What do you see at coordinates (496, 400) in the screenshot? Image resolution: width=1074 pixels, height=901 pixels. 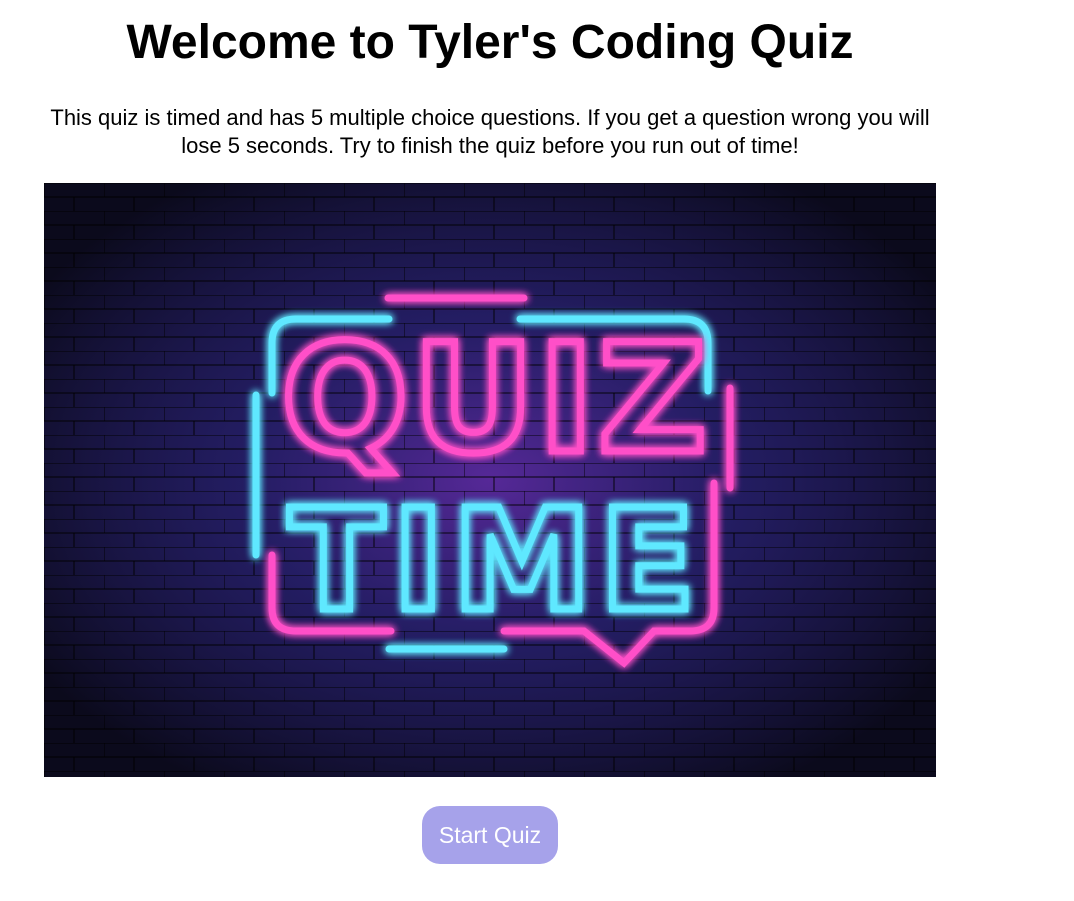 I see `quiz-neon-text: QUIZ` at bounding box center [496, 400].